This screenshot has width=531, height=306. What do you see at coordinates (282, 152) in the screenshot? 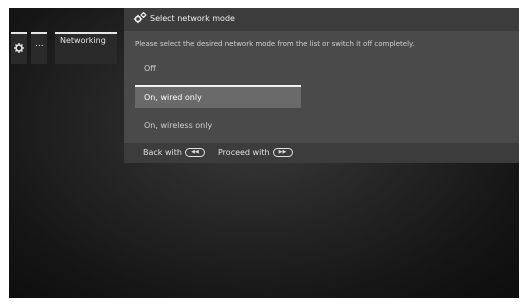
I see `fast-forward-button-icon: ▶▶` at bounding box center [282, 152].